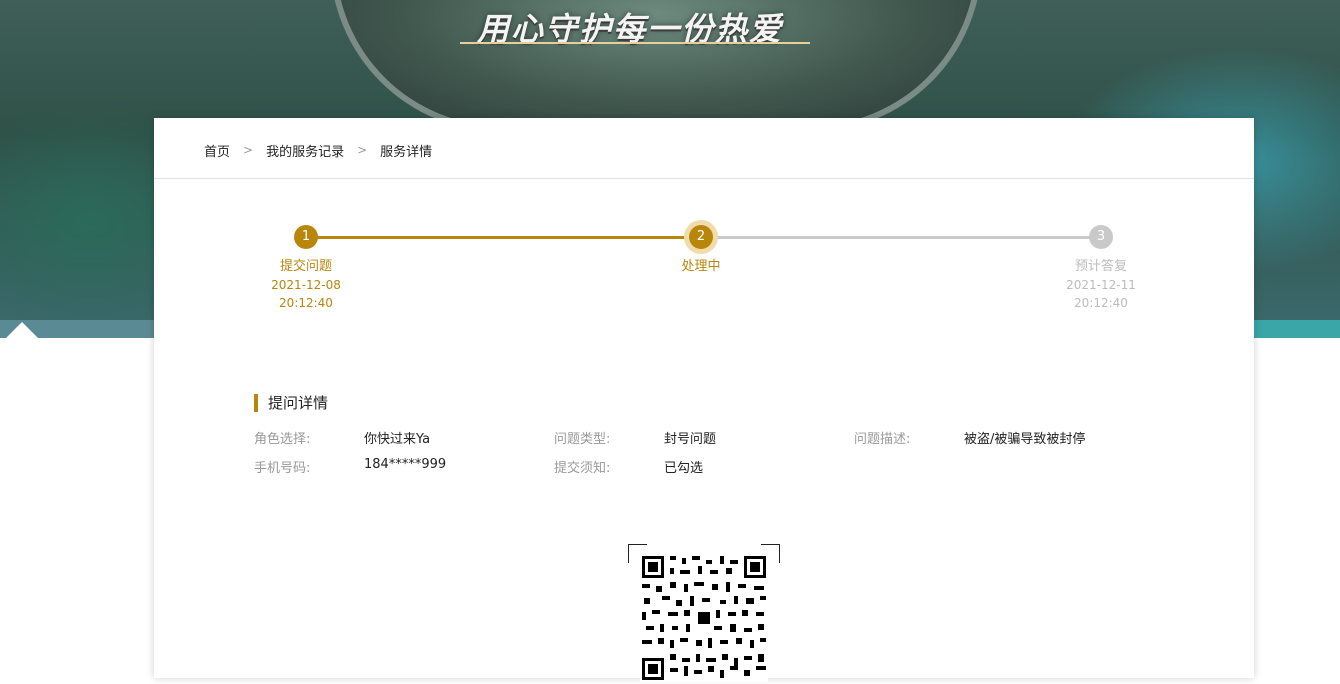  What do you see at coordinates (701, 237) in the screenshot?
I see `step-2-indicator: 2` at bounding box center [701, 237].